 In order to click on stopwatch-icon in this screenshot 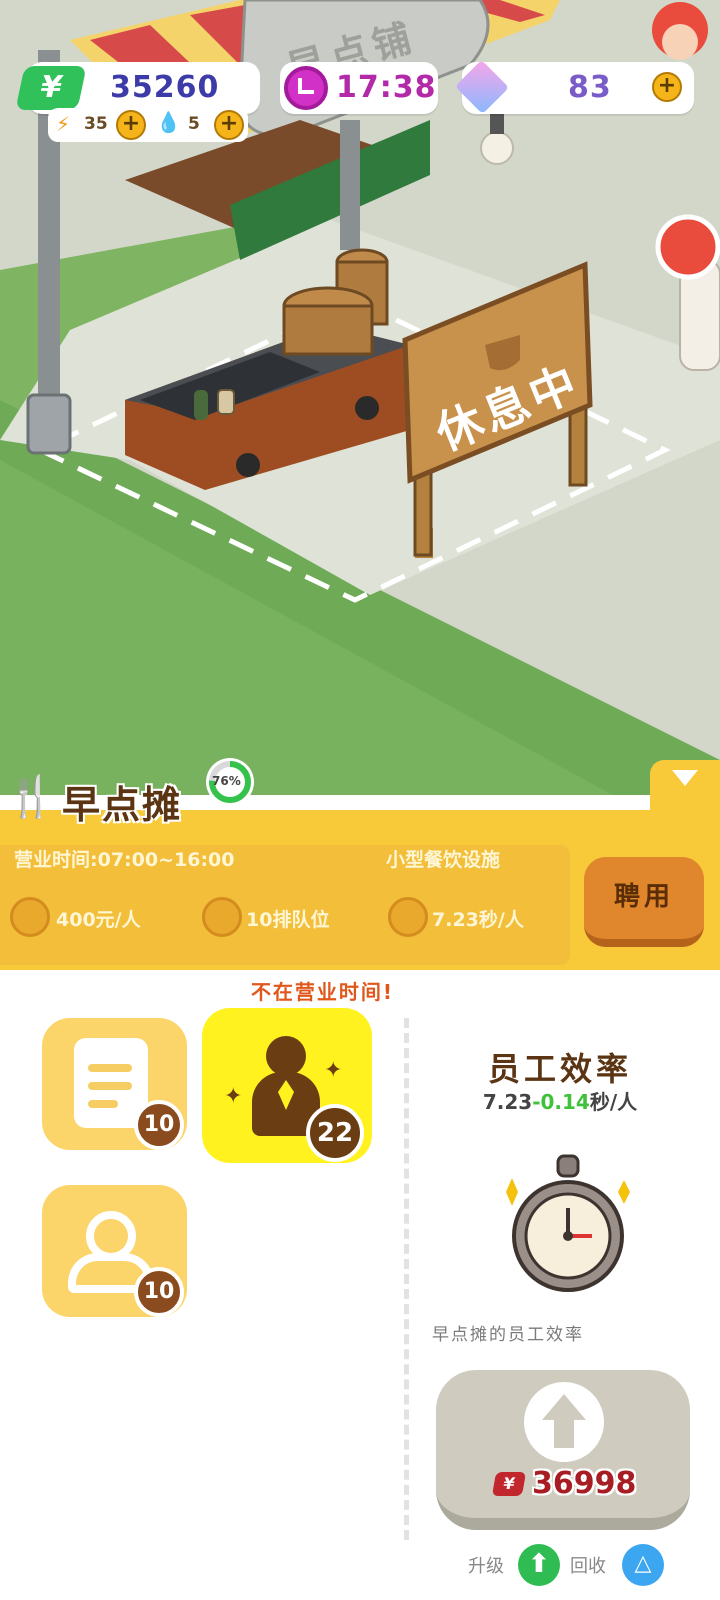, I will do `click(568, 1223)`.